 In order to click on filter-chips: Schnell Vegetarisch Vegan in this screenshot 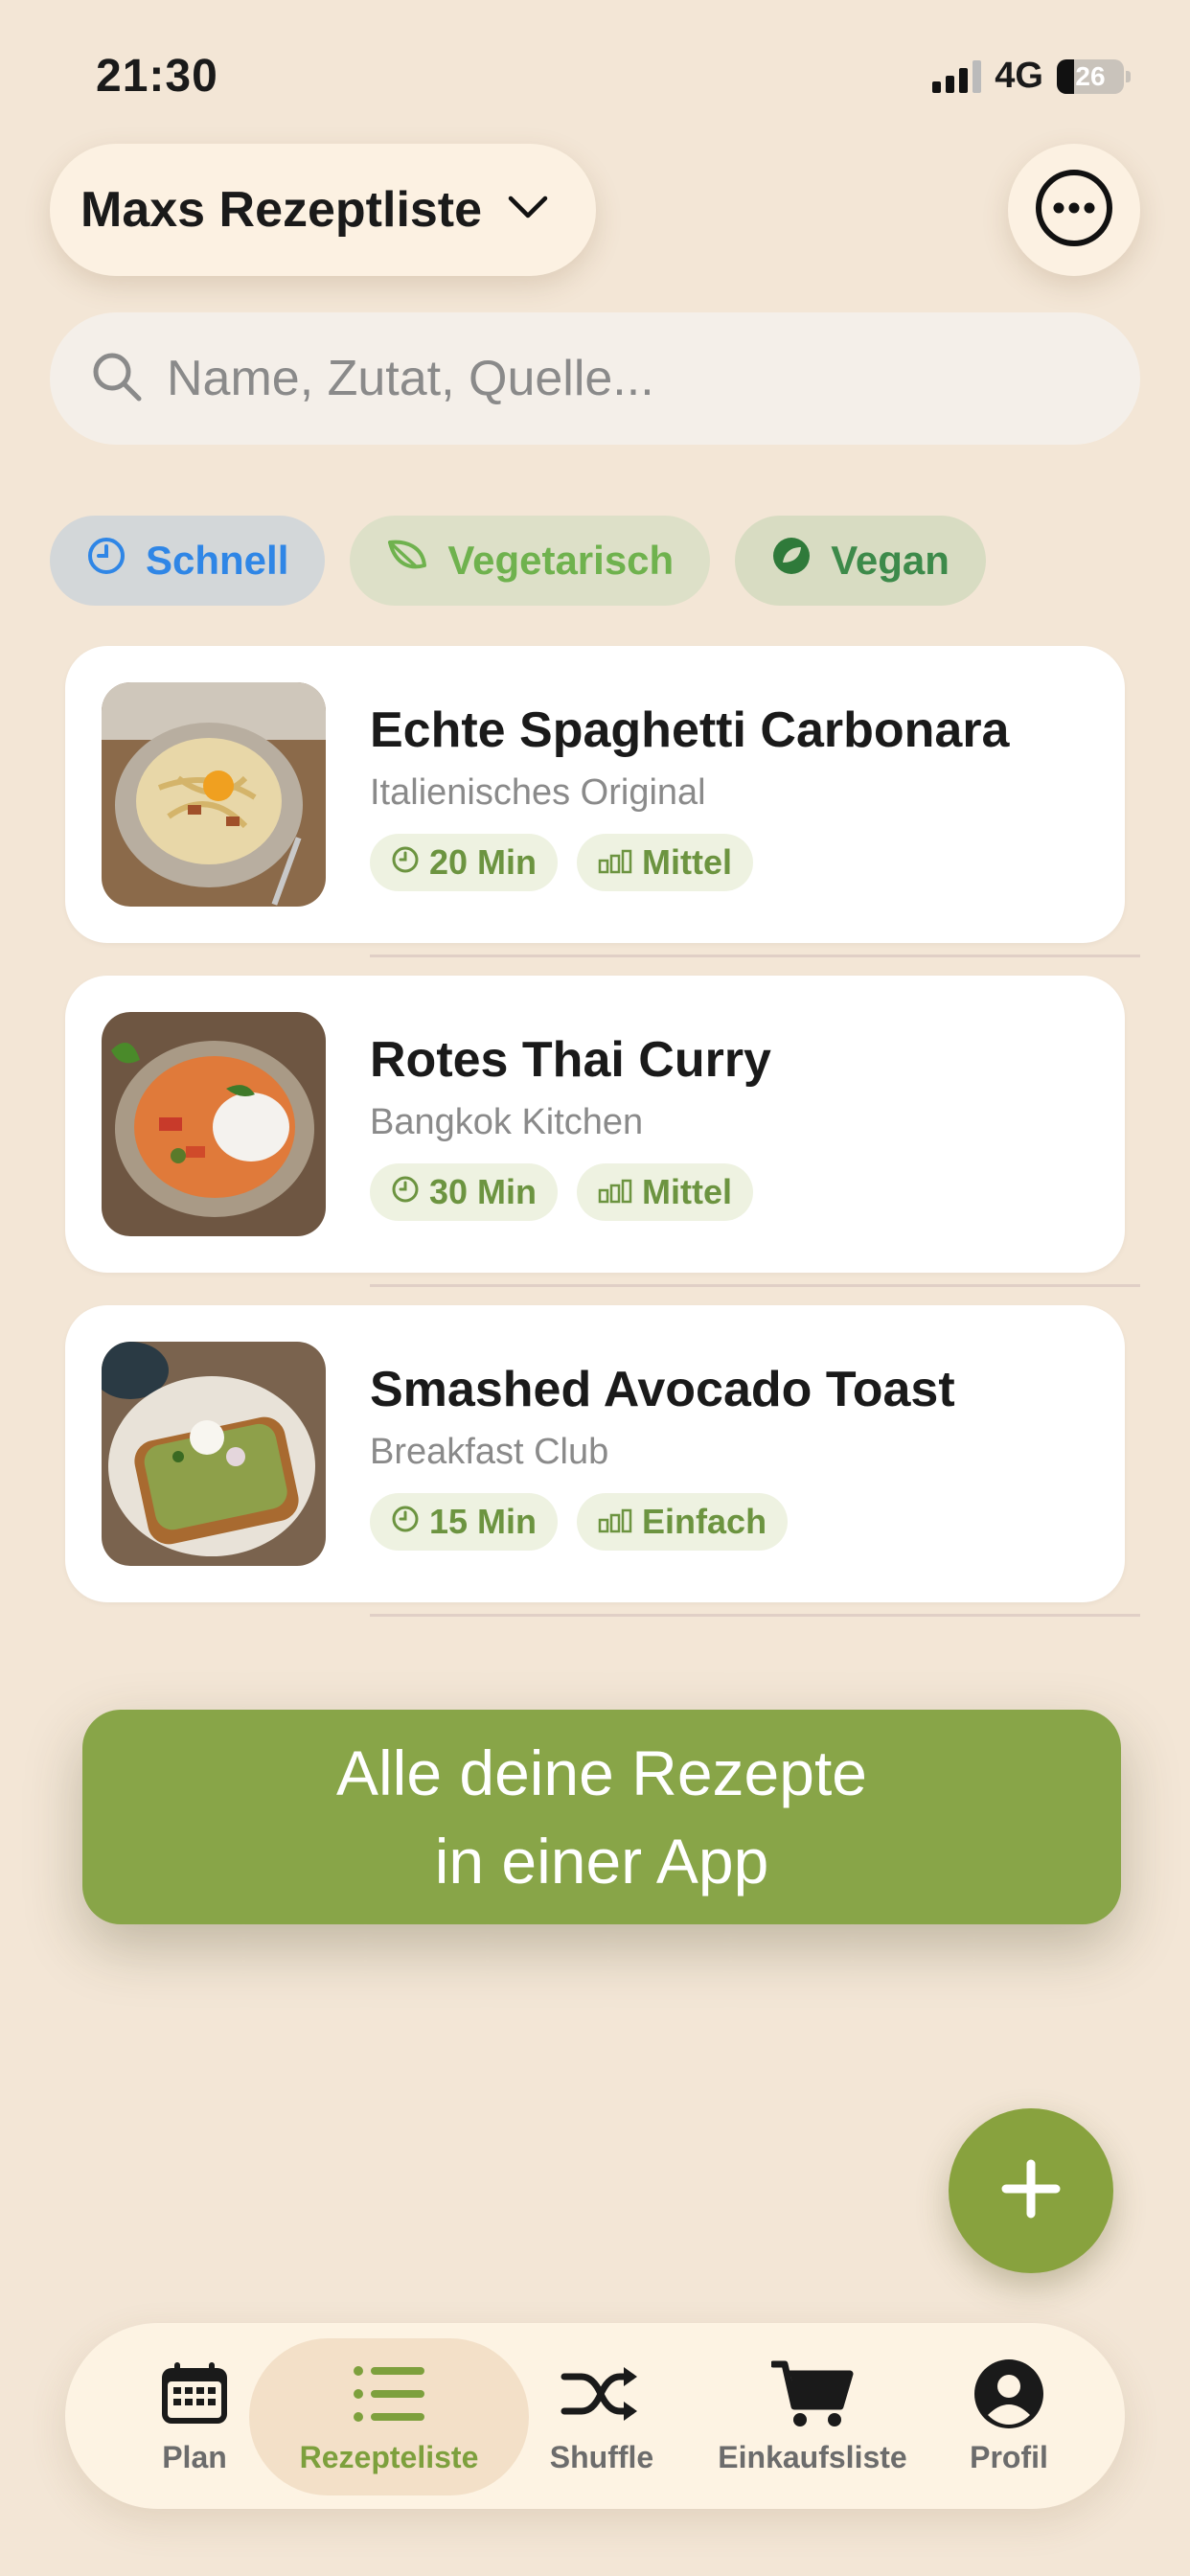, I will do `click(518, 561)`.